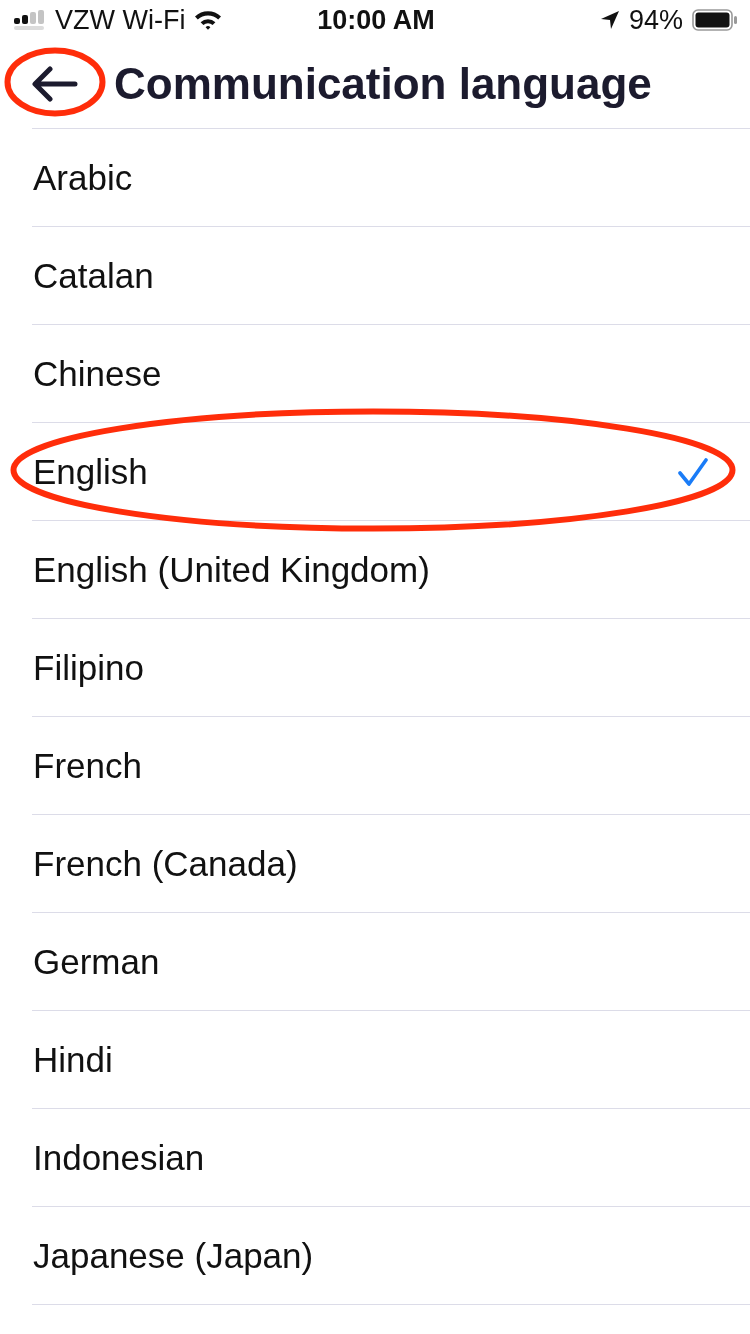  I want to click on signal-icon, so click(30, 20).